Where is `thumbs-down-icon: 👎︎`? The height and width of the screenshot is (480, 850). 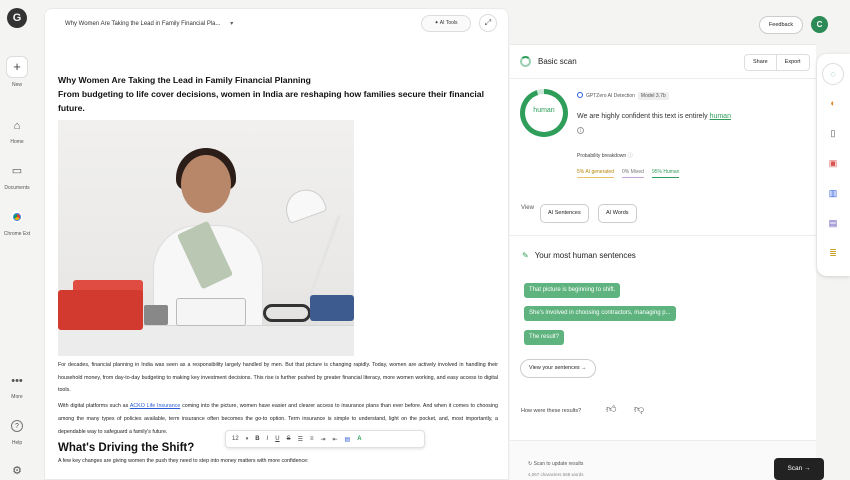
thumbs-down-icon: 👎︎ is located at coordinates (639, 409).